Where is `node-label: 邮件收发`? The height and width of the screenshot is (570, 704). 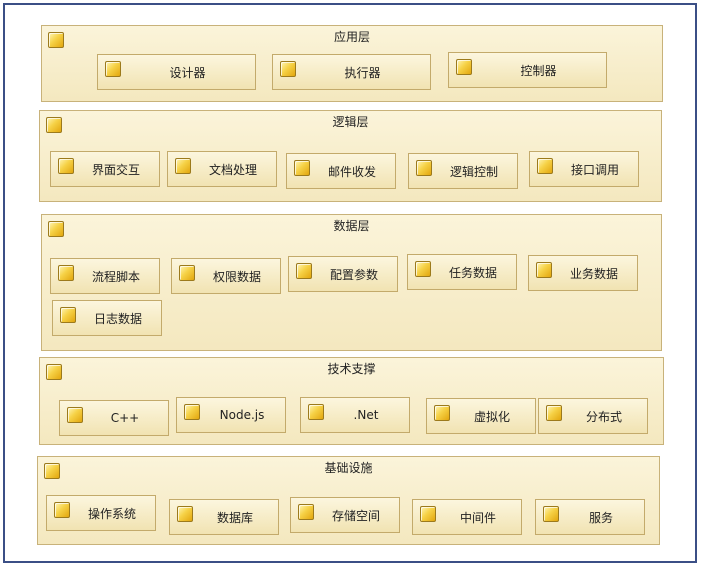
node-label: 邮件收发 is located at coordinates (351, 171).